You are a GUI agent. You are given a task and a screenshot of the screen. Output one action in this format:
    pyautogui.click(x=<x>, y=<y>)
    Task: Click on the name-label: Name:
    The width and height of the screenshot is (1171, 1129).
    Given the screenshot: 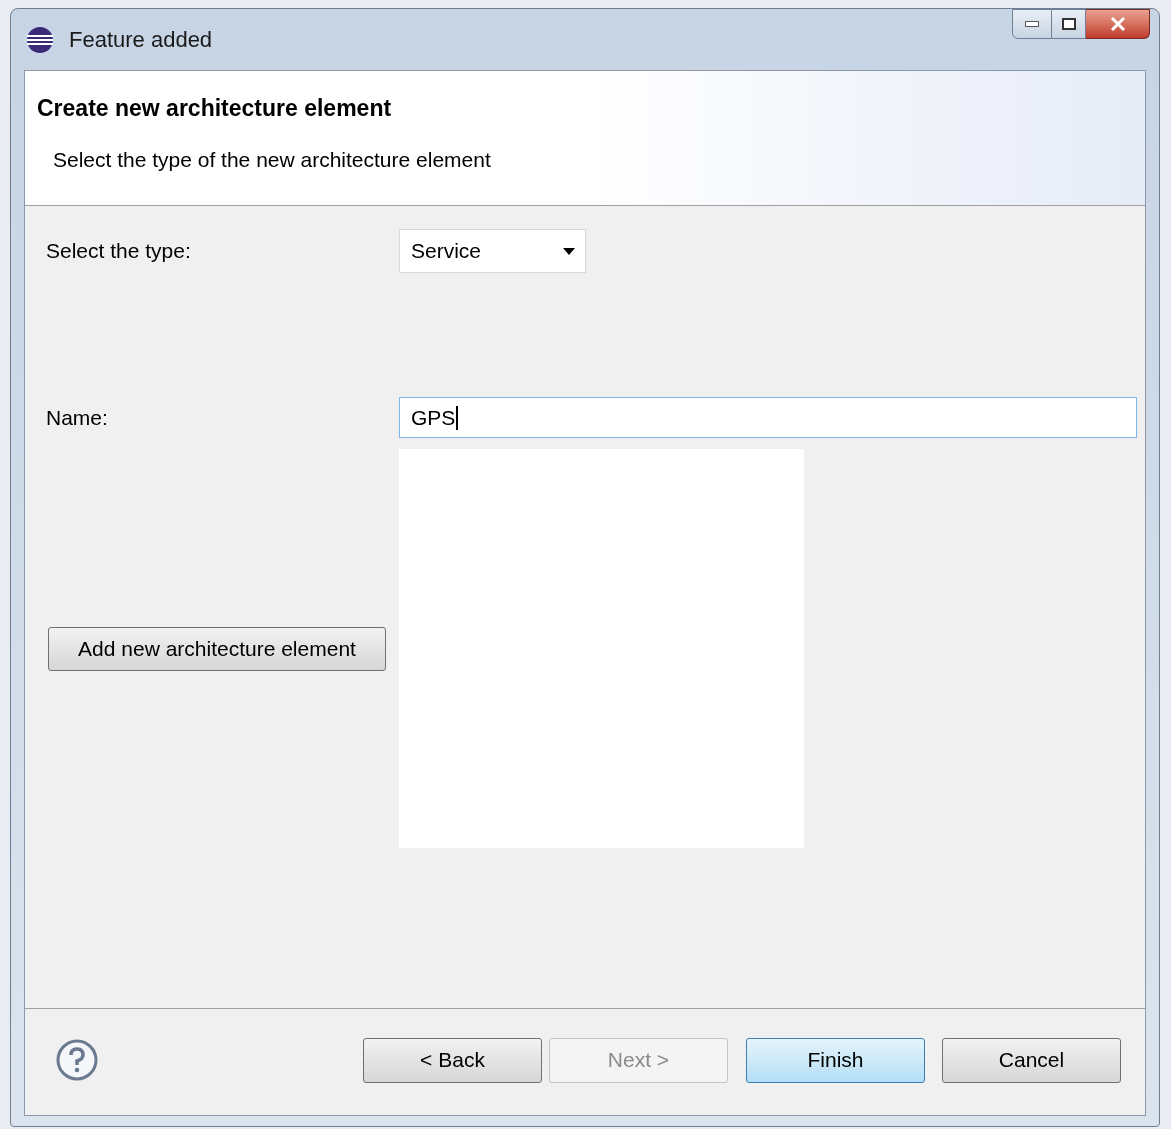 What is the action you would take?
    pyautogui.click(x=77, y=417)
    